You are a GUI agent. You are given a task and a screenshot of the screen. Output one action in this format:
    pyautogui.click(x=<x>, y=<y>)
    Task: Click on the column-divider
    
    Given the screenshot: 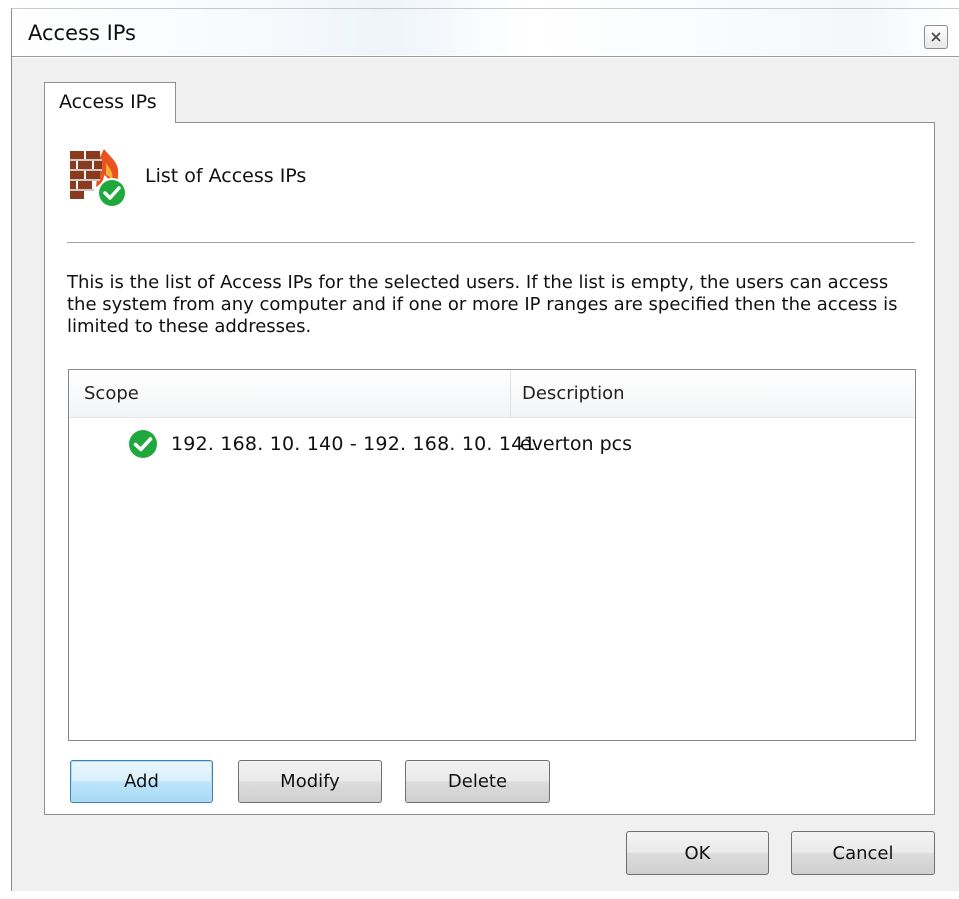 What is the action you would take?
    pyautogui.click(x=510, y=394)
    